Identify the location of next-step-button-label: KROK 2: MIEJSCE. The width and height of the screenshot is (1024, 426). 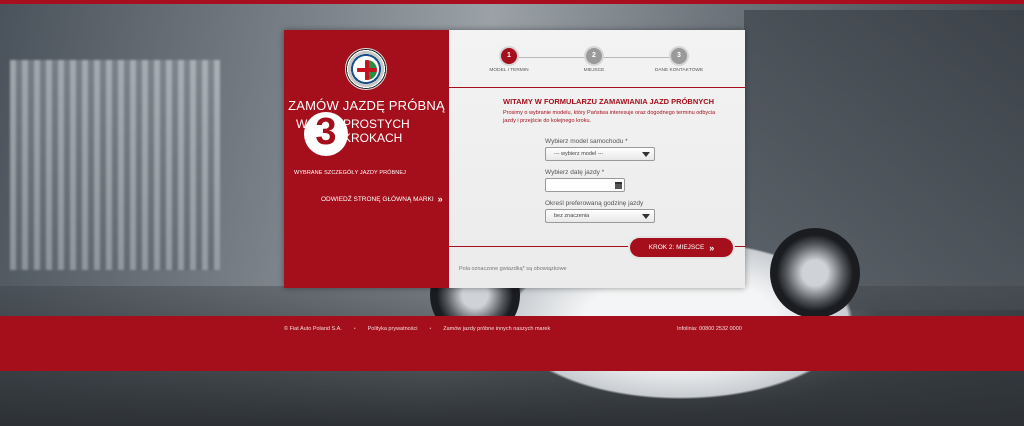
(676, 247).